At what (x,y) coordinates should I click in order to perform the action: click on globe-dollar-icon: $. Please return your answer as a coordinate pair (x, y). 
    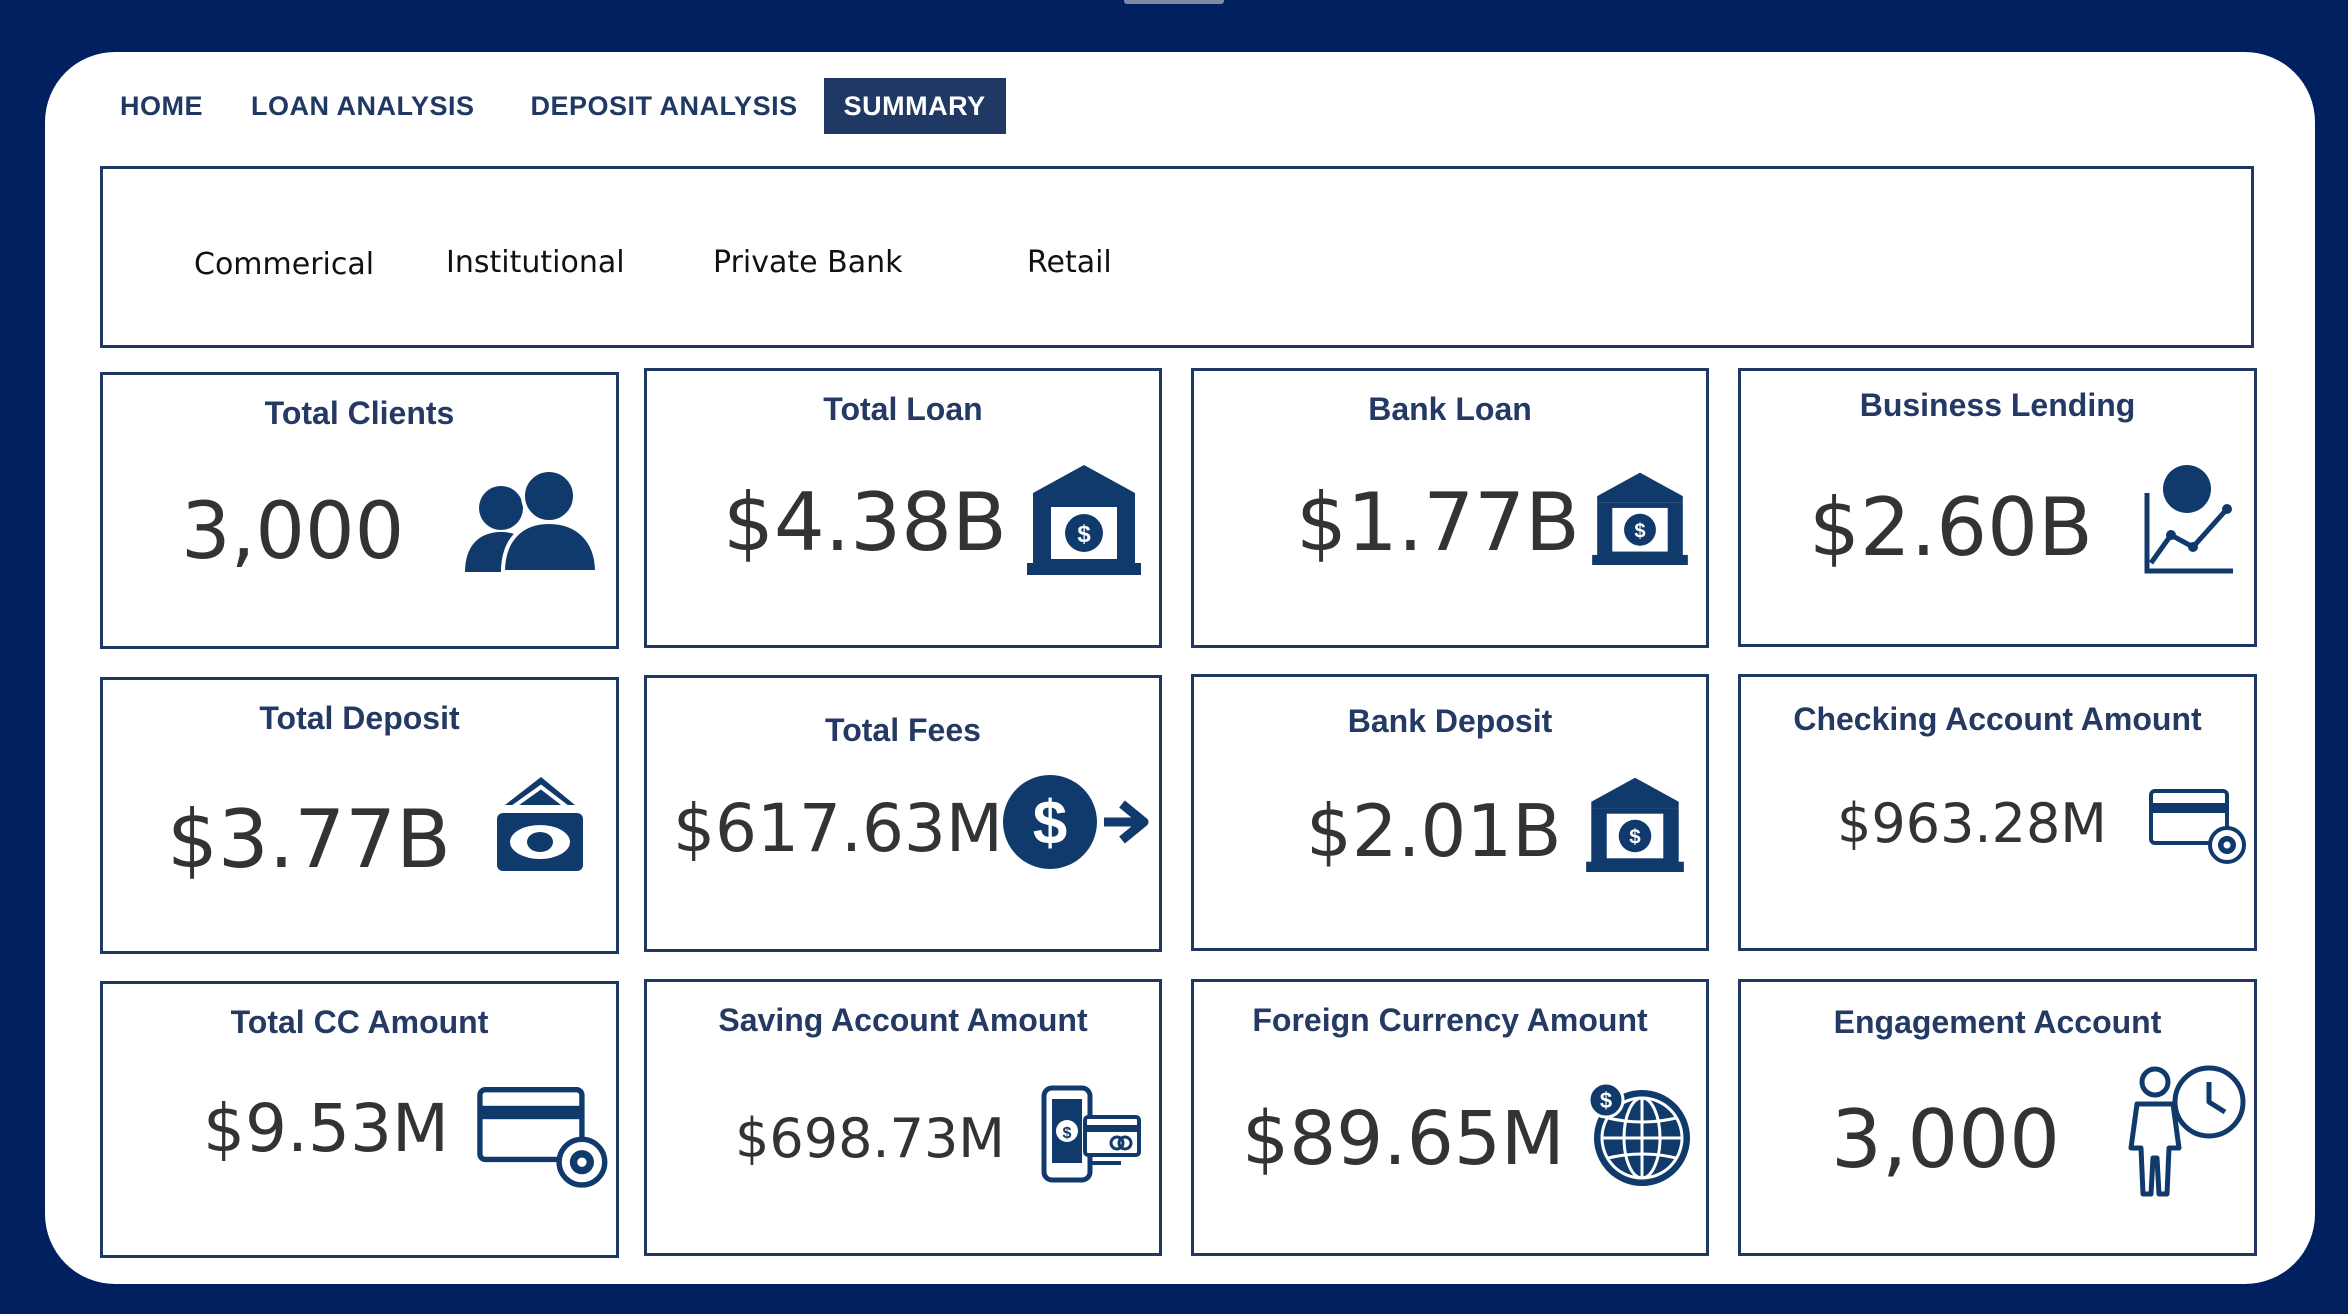
    Looking at the image, I should click on (1641, 1135).